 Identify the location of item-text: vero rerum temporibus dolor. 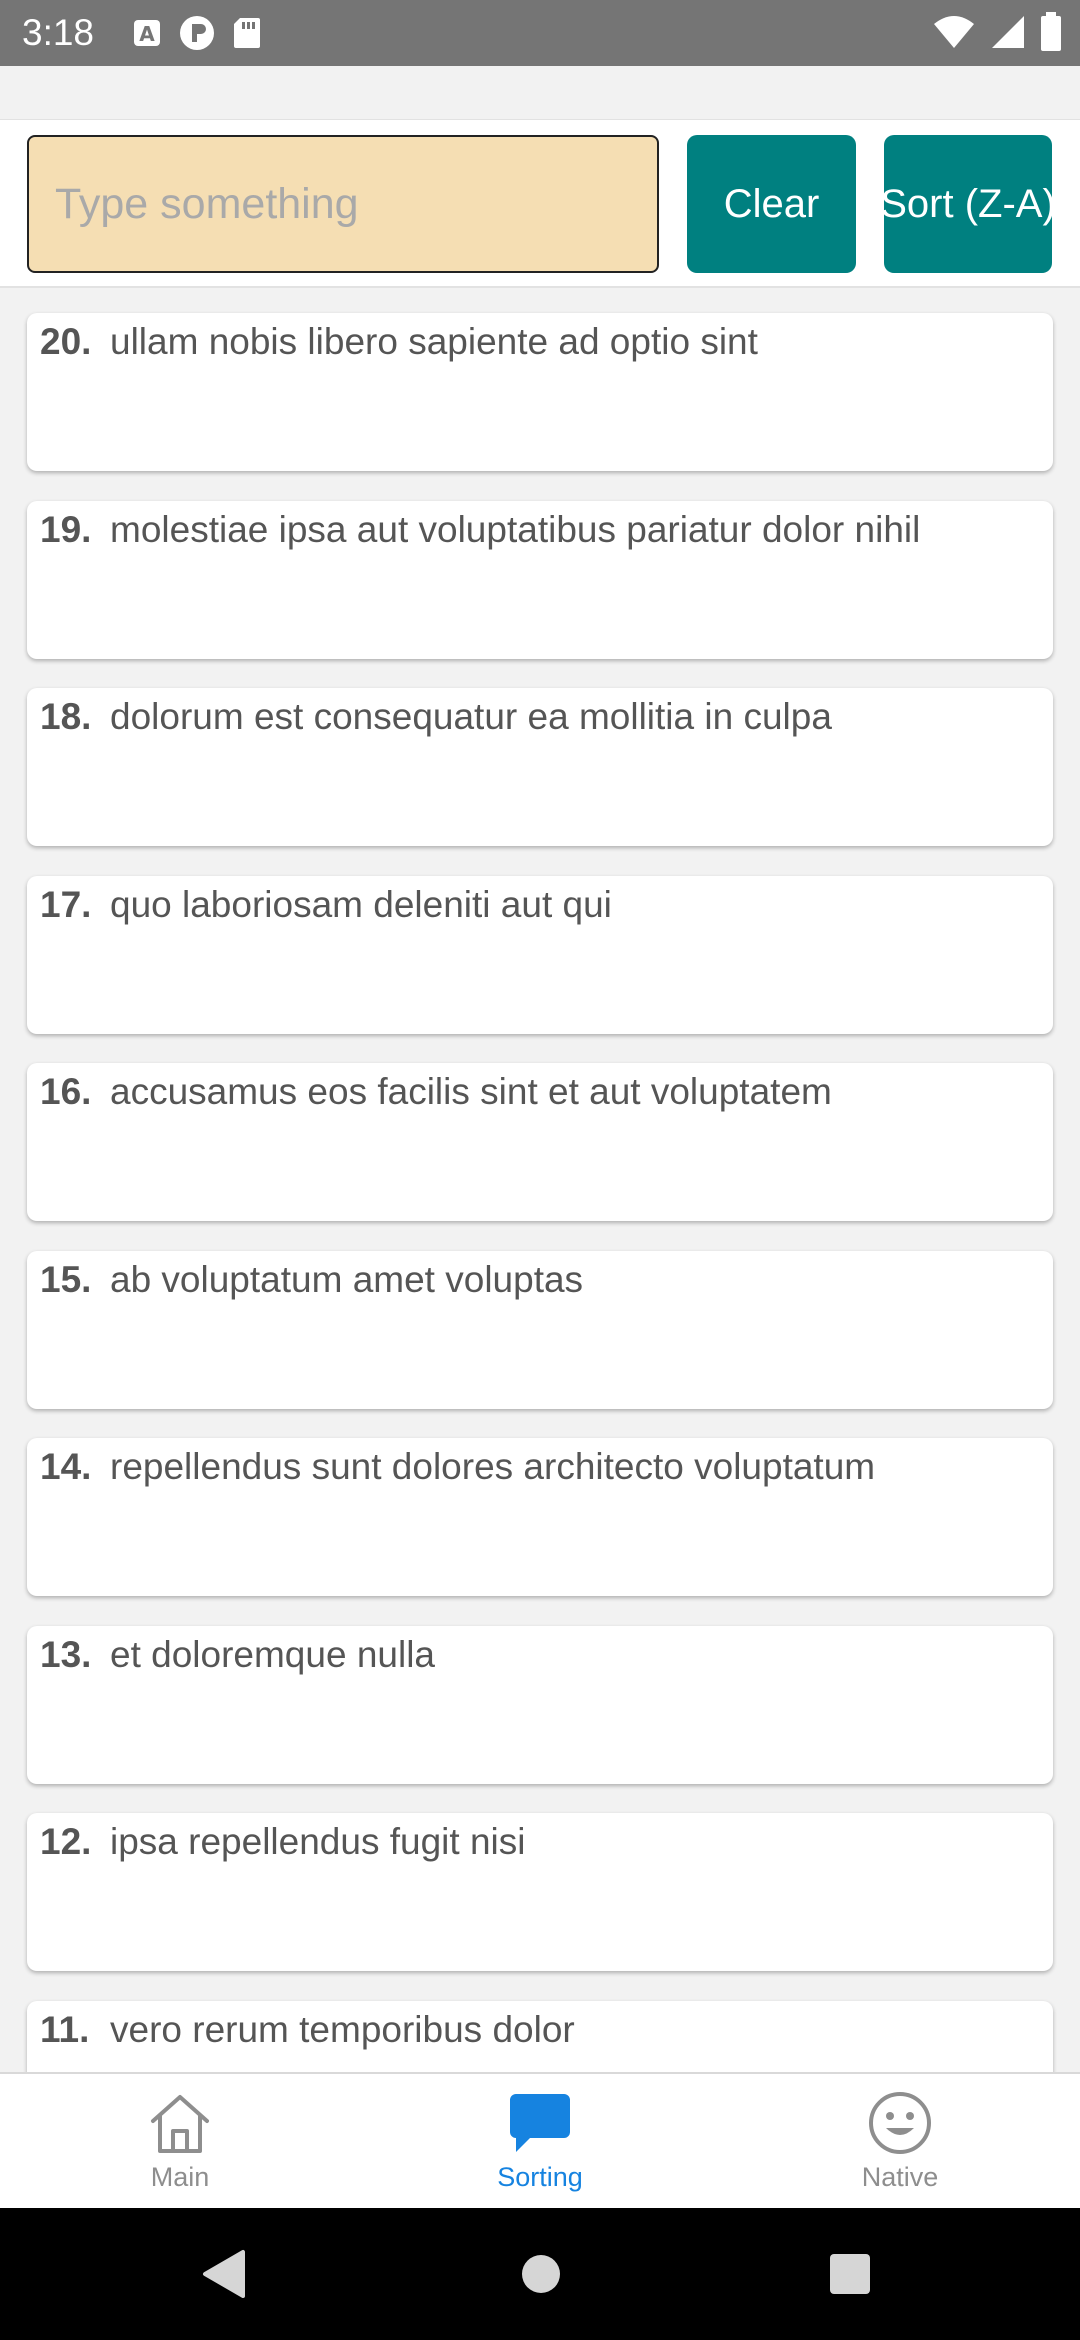
(342, 2029).